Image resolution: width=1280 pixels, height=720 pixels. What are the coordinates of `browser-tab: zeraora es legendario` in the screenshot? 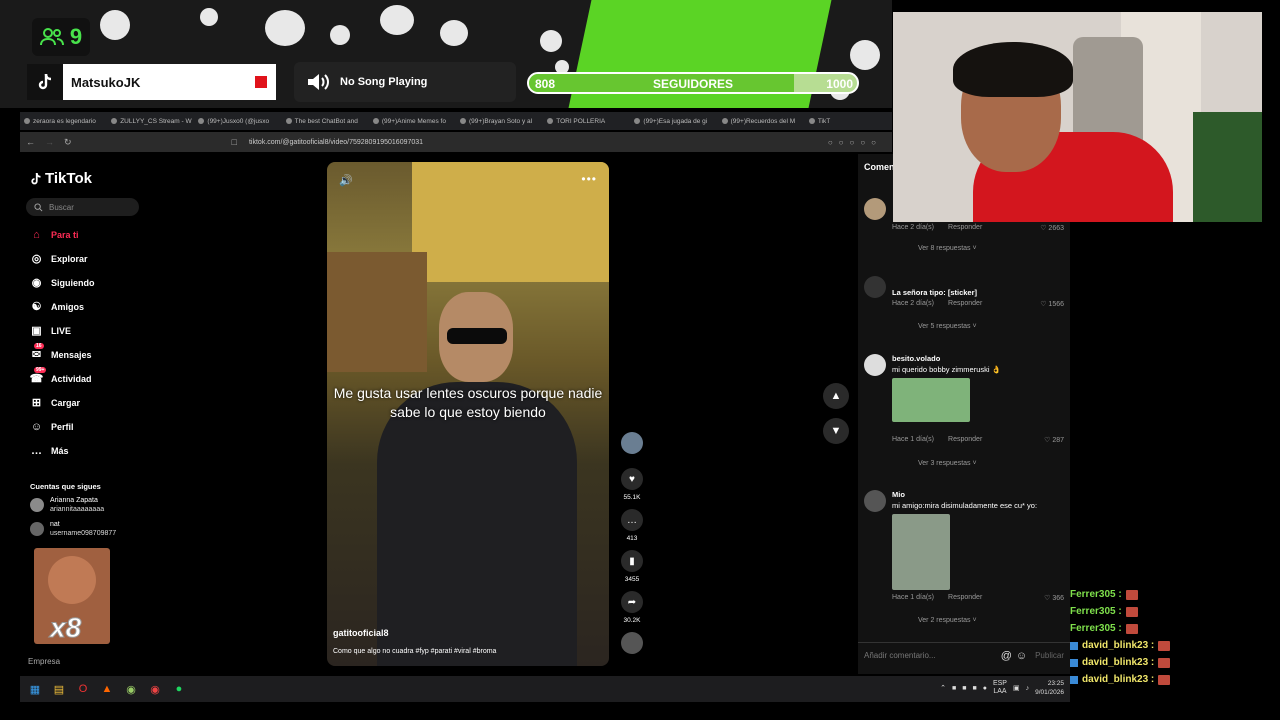 It's located at (65, 121).